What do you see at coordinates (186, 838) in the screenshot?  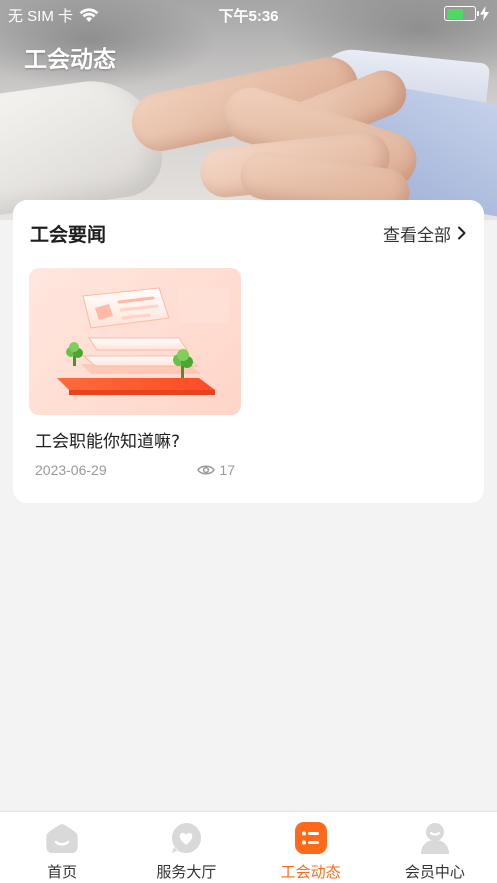 I see `service-icon` at bounding box center [186, 838].